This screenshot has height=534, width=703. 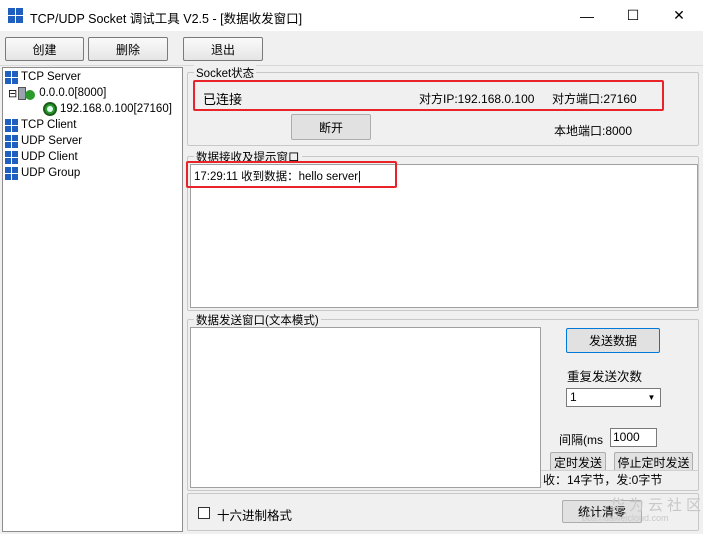 What do you see at coordinates (223, 49) in the screenshot?
I see `exit-button: 退出` at bounding box center [223, 49].